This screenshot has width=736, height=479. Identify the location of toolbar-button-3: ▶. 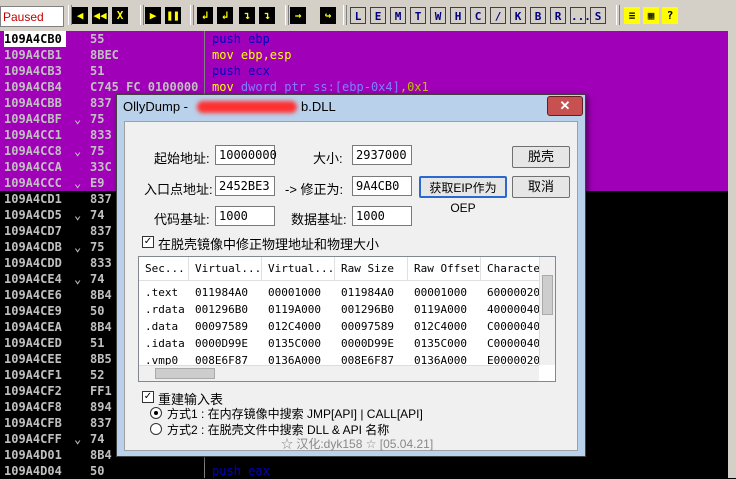
(153, 15).